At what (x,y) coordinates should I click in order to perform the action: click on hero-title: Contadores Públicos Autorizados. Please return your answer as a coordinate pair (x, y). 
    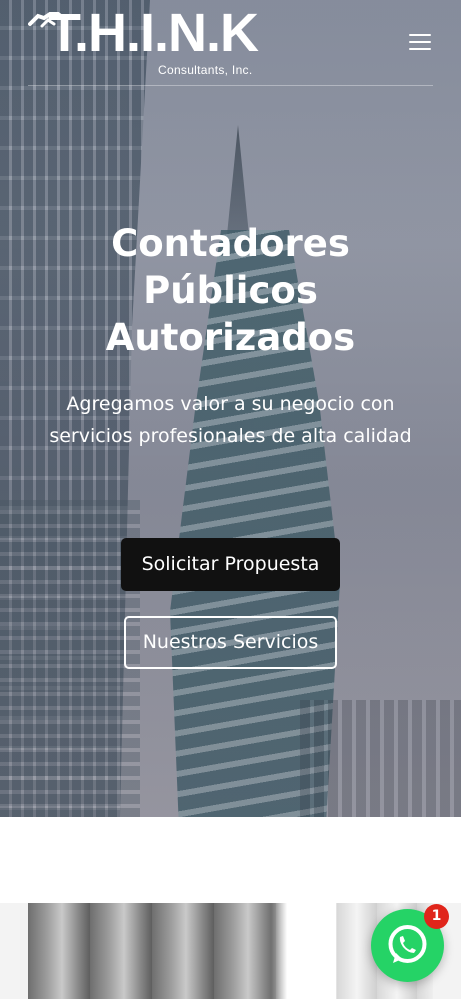
    Looking at the image, I should click on (230, 290).